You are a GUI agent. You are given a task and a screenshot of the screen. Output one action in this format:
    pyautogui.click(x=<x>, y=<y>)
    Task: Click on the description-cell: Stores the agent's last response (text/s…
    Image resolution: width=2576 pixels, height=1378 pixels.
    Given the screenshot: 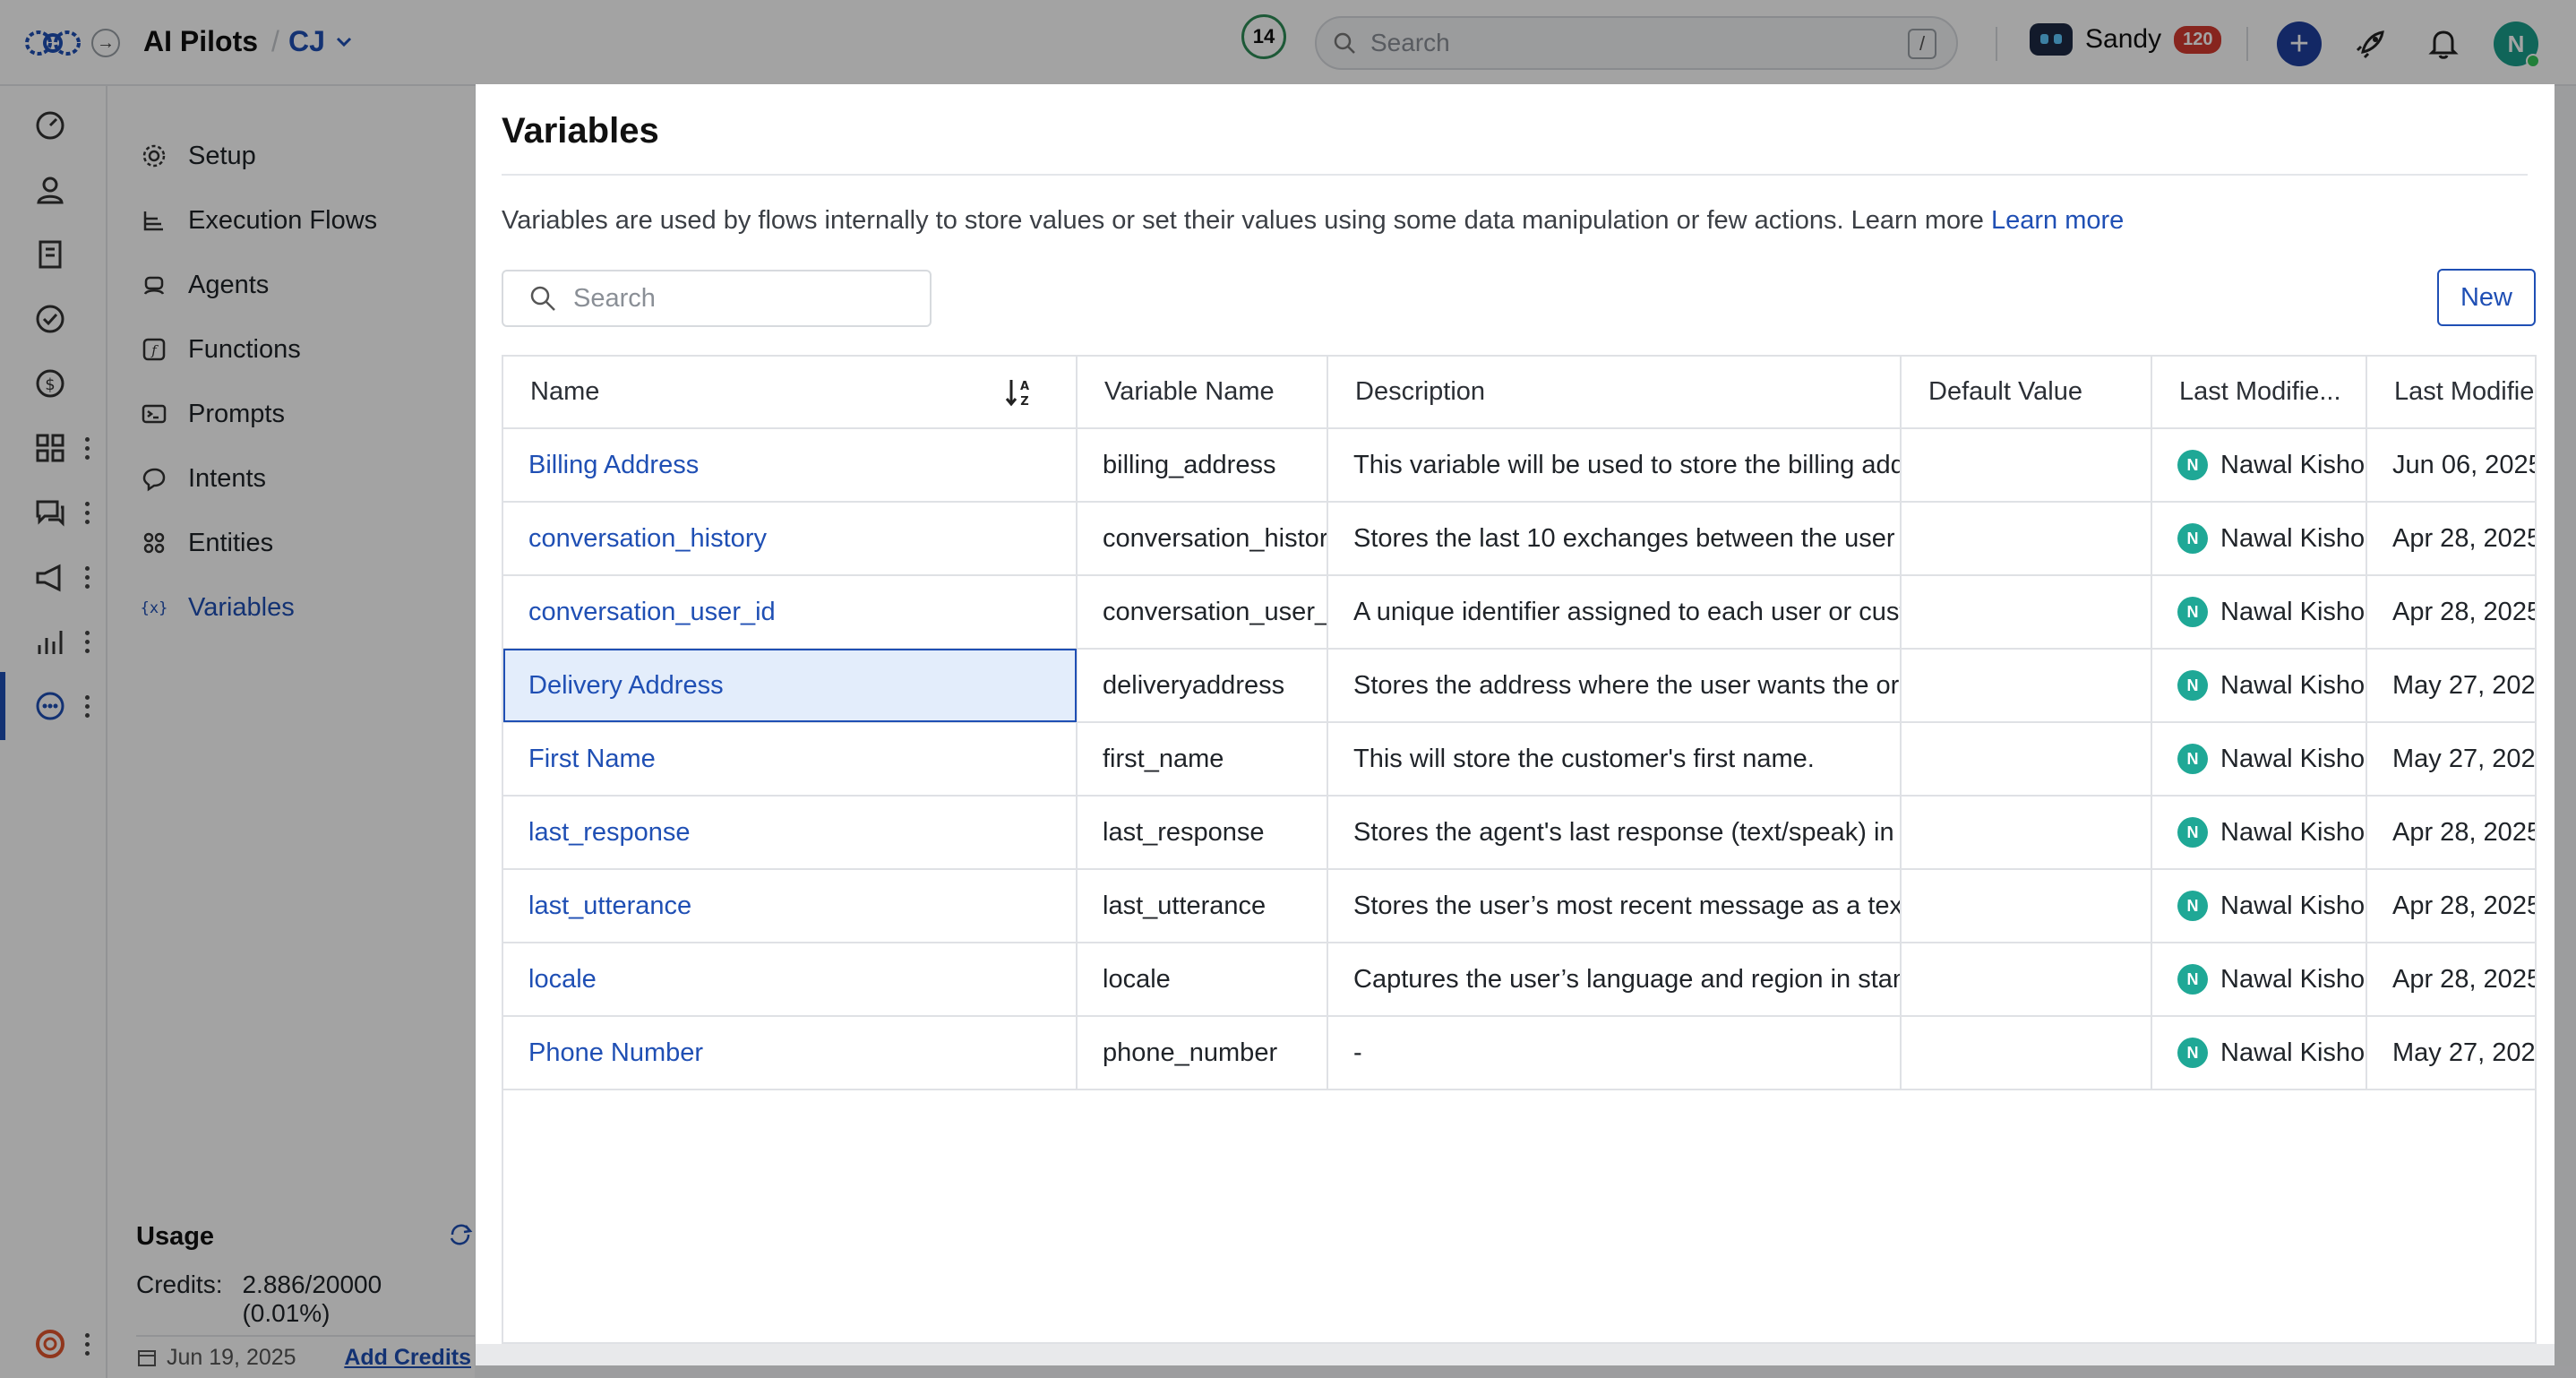 What is the action you would take?
    pyautogui.click(x=1614, y=833)
    